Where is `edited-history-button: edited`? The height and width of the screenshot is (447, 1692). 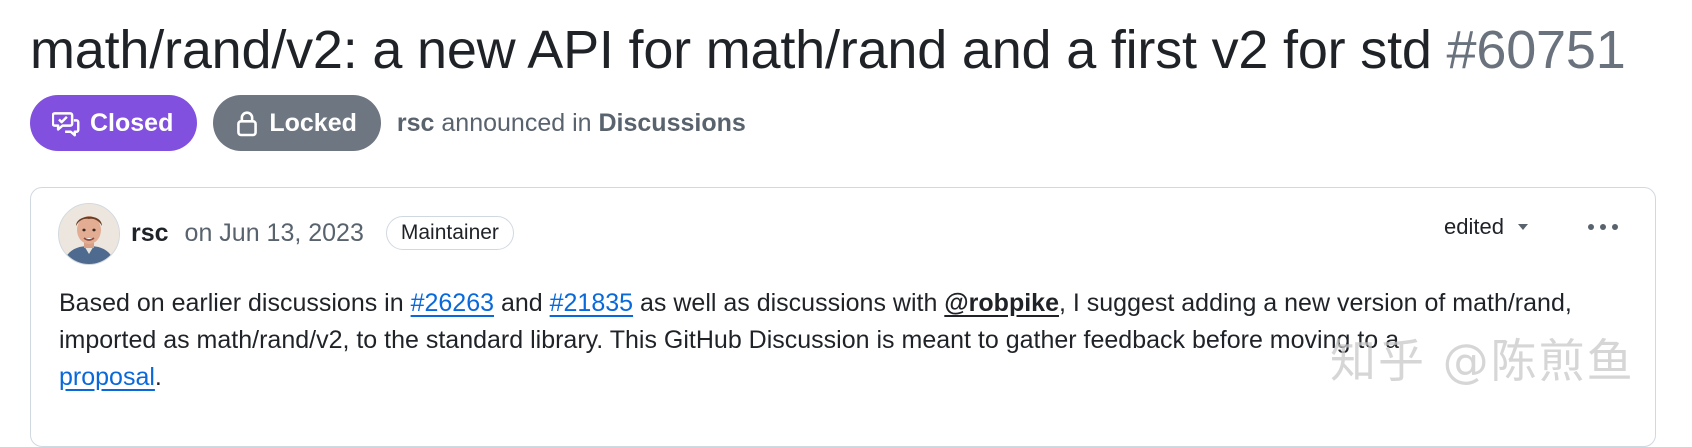 edited-history-button: edited is located at coordinates (1487, 227).